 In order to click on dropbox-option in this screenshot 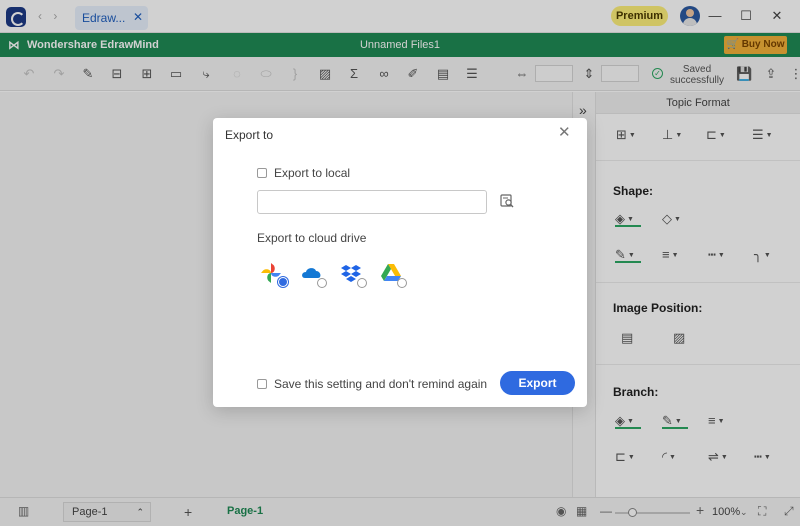, I will do `click(353, 274)`.